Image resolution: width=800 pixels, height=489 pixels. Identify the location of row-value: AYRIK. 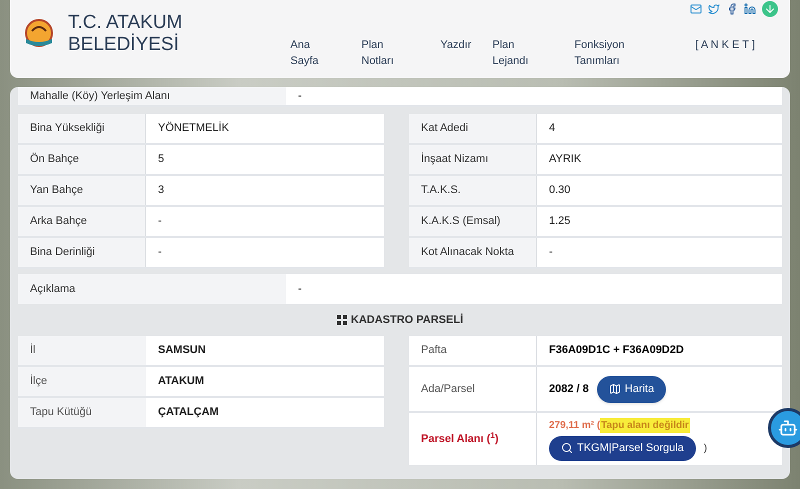
(659, 159).